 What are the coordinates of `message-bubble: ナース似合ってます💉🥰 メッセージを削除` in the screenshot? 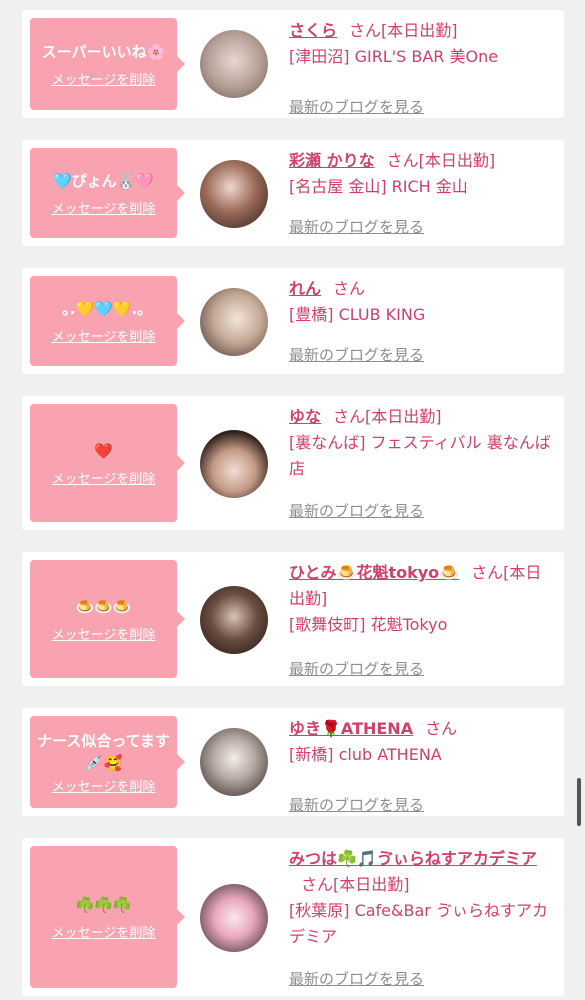 It's located at (107, 762).